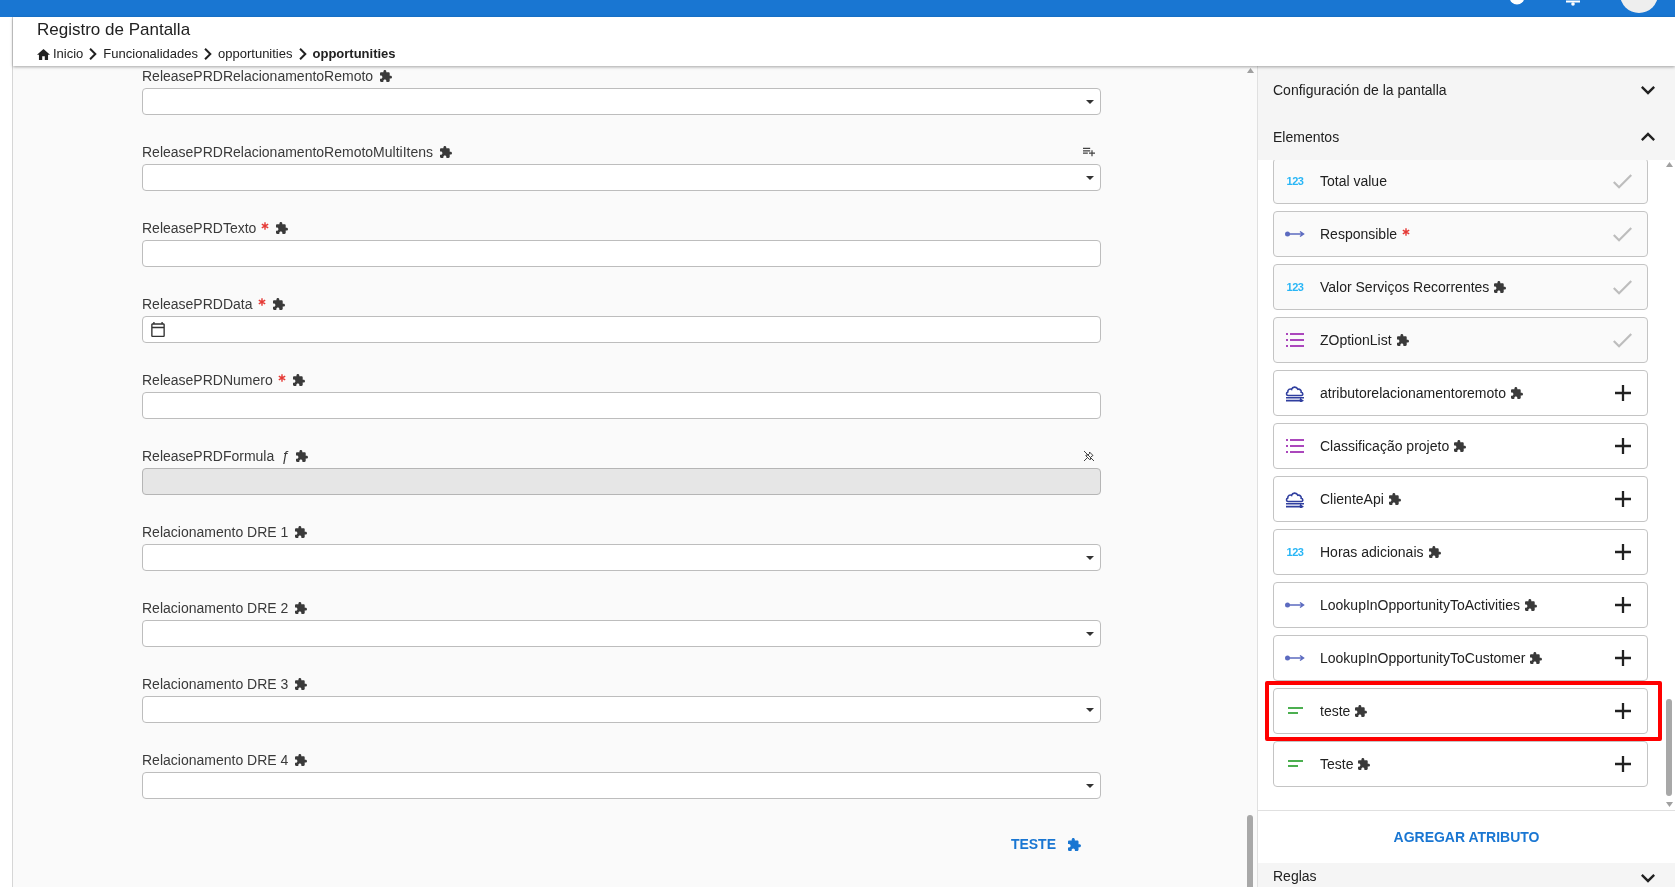  Describe the element at coordinates (1353, 181) in the screenshot. I see `element-name: Total value` at that location.